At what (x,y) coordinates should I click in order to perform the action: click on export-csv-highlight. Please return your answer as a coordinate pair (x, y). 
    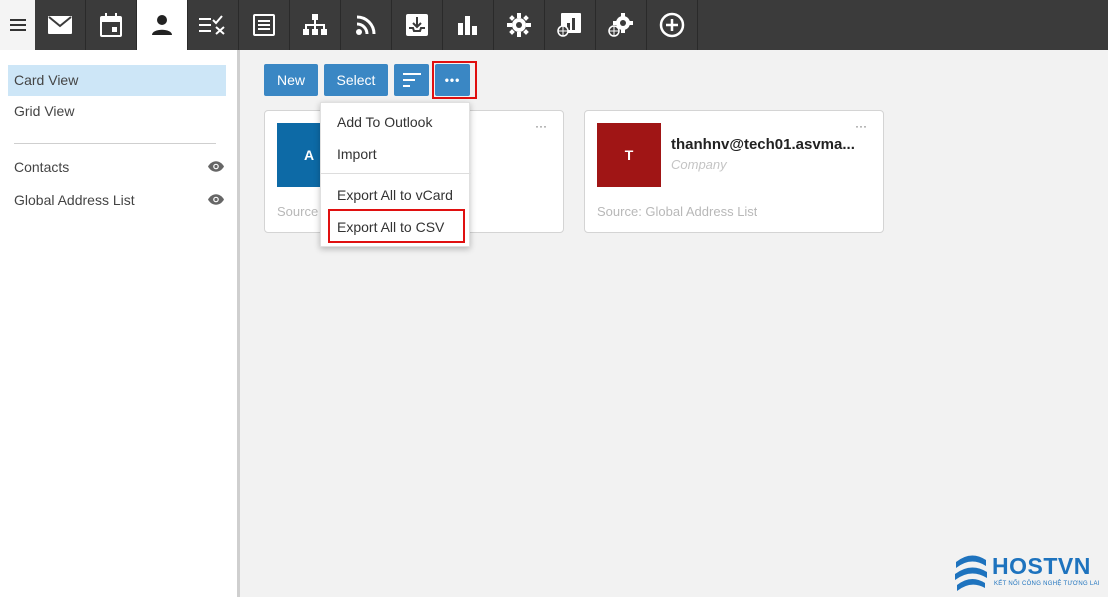
    Looking at the image, I should click on (396, 226).